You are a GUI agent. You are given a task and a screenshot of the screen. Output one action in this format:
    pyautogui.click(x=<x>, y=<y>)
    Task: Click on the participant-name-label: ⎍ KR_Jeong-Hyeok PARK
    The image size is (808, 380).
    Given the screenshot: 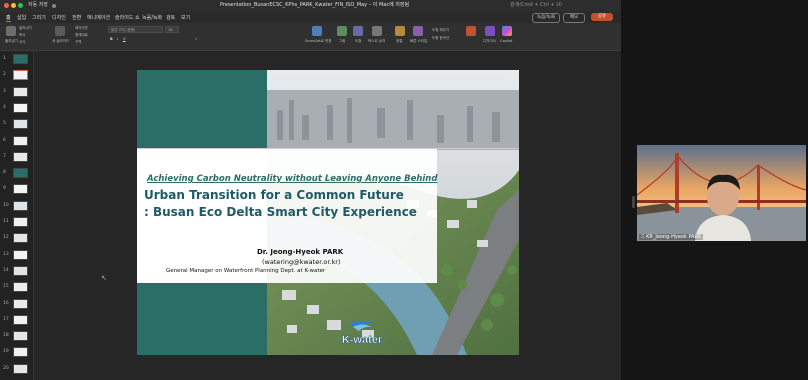 What is the action you would take?
    pyautogui.click(x=671, y=237)
    